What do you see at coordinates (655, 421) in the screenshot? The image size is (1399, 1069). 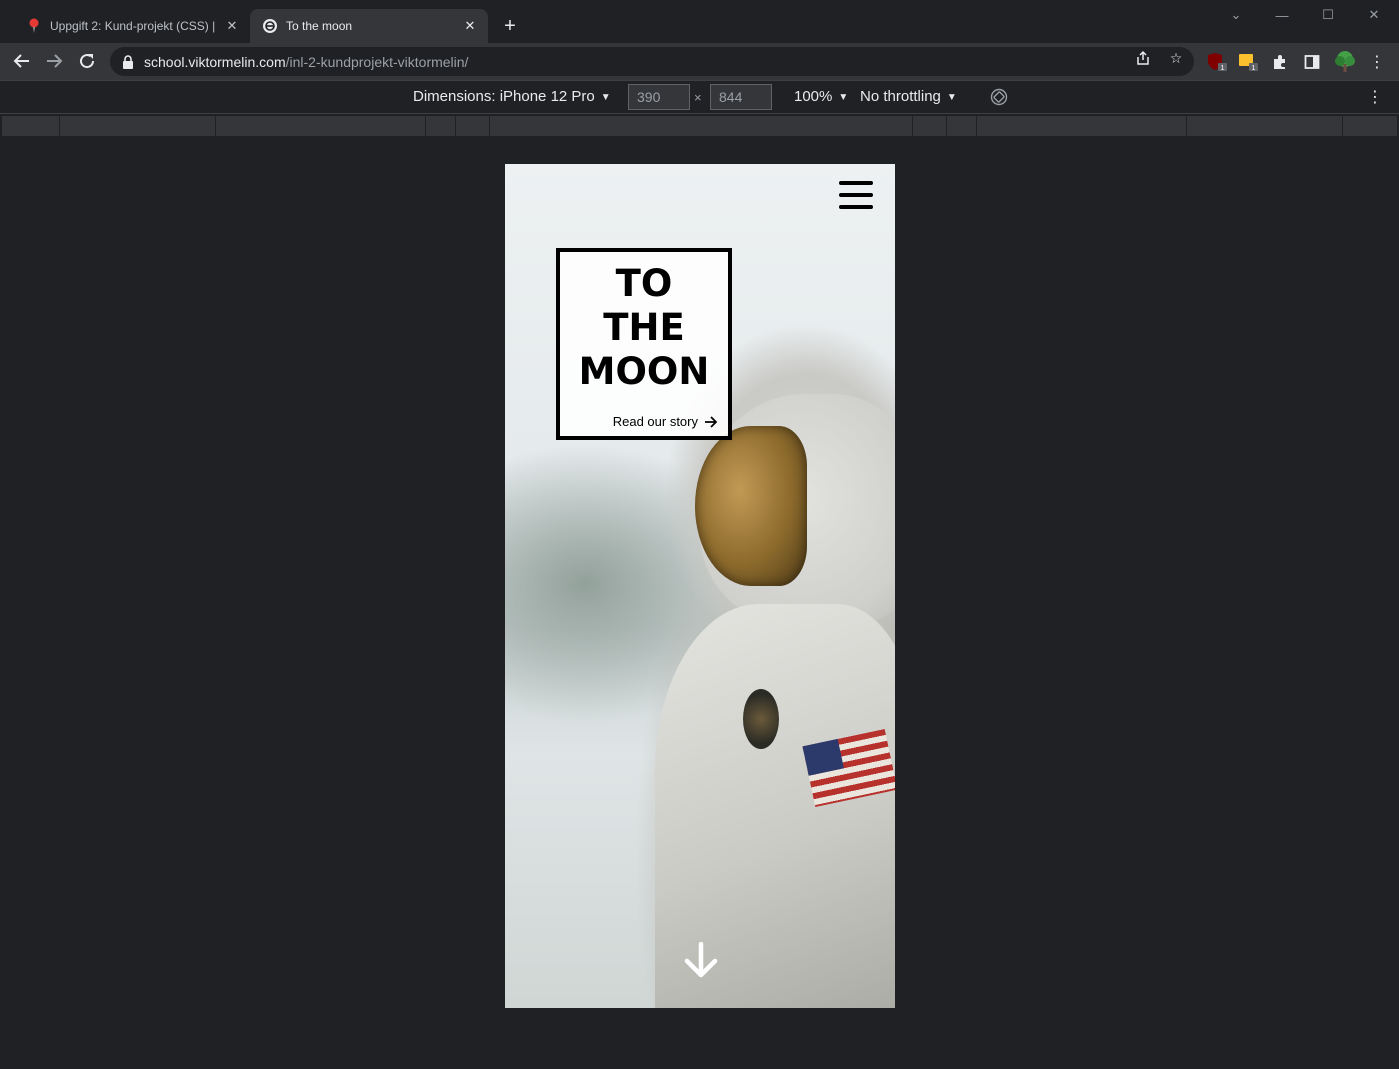 I see `read-story-label: Read our story` at bounding box center [655, 421].